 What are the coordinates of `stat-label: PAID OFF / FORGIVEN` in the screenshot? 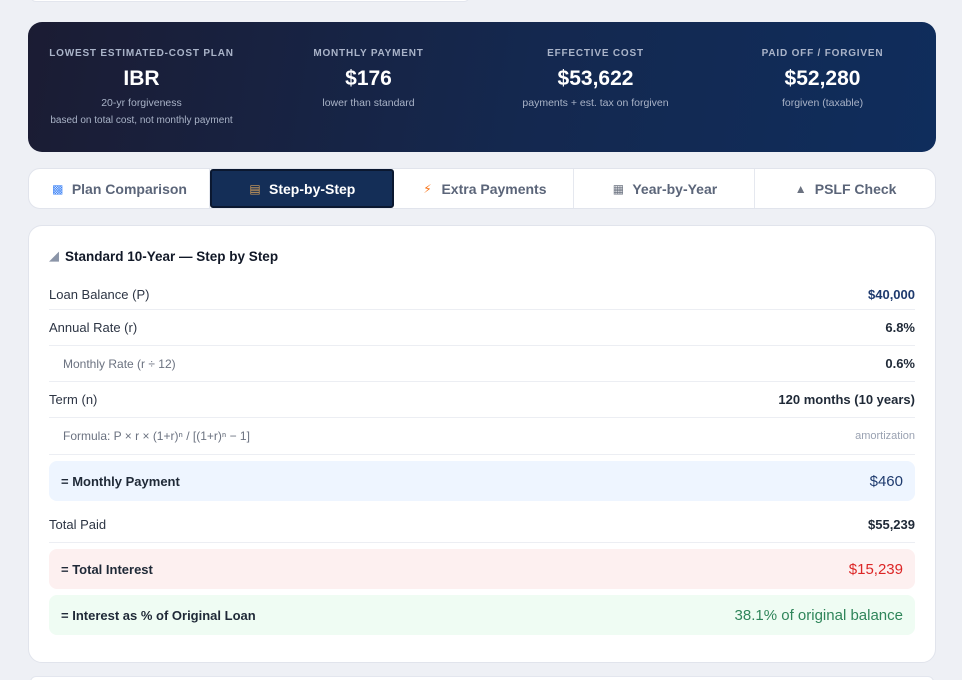 It's located at (822, 53).